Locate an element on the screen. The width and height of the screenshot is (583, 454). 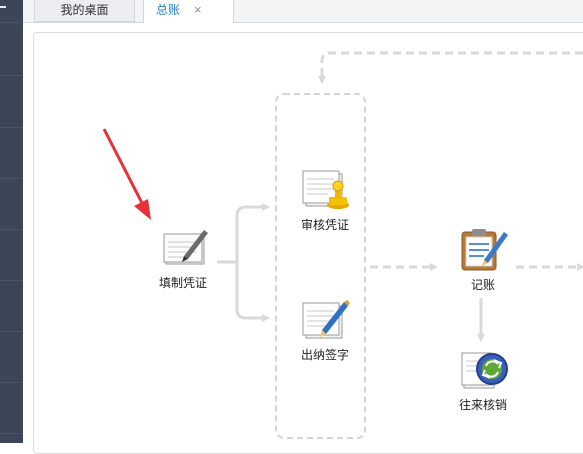
node-fill-voucher: 填制凭证 is located at coordinates (183, 260).